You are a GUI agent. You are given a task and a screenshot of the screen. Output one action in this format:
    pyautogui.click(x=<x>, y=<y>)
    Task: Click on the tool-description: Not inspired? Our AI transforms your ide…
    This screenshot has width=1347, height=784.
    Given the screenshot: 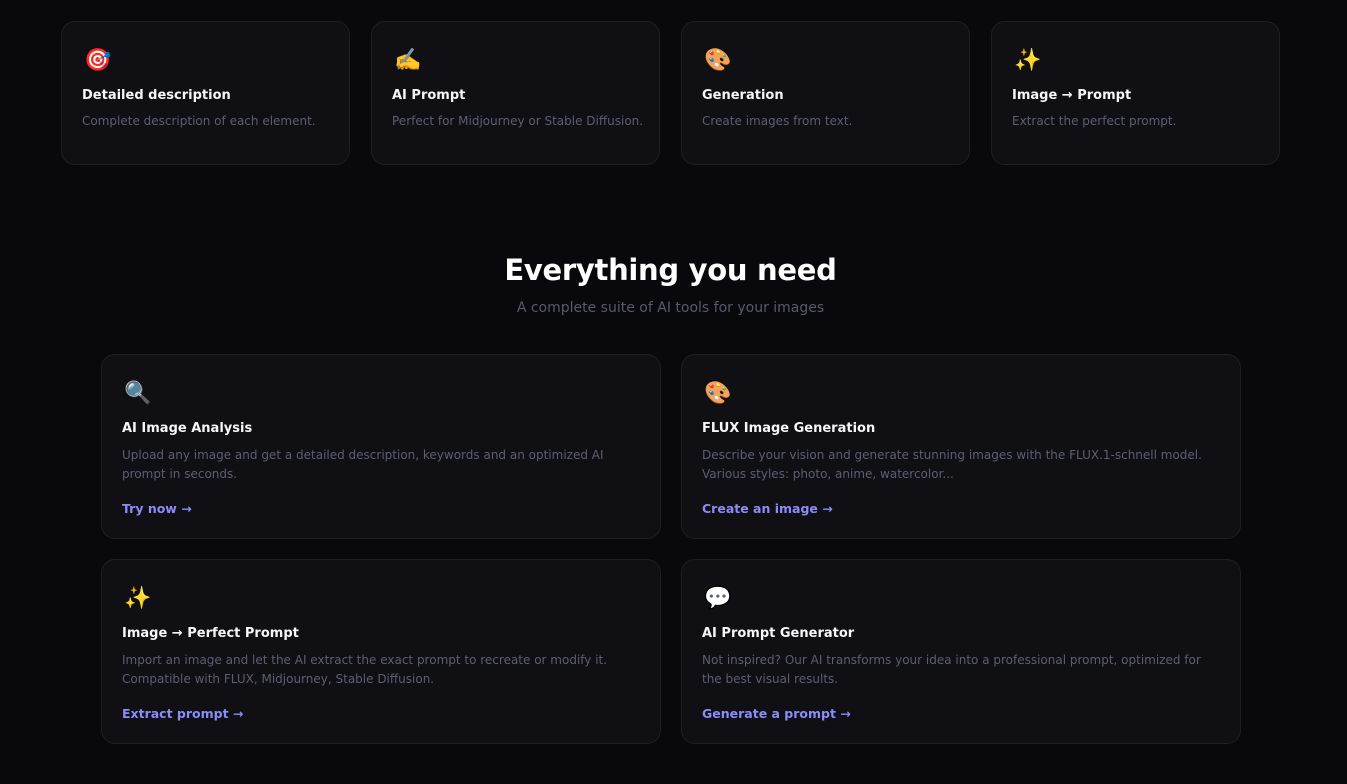 What is the action you would take?
    pyautogui.click(x=951, y=669)
    